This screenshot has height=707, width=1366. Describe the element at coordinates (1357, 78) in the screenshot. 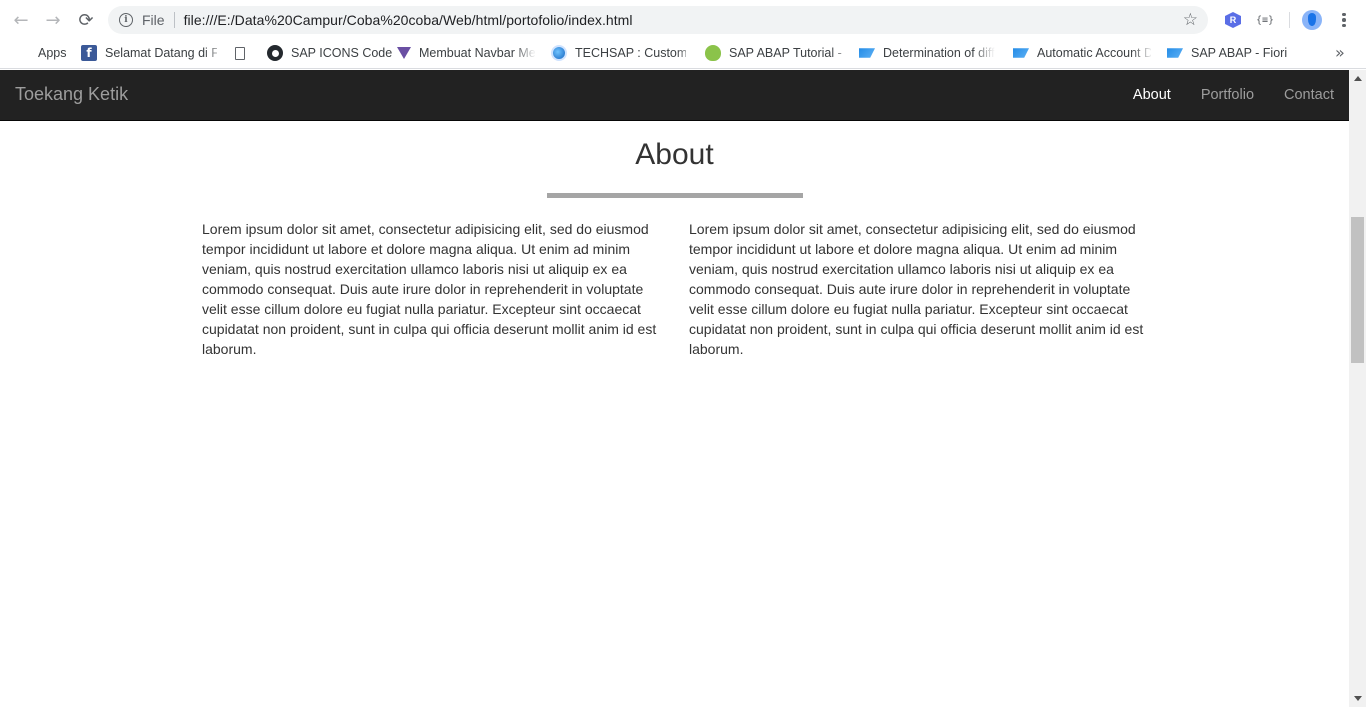

I see `scroll-up-arrow-icon` at that location.